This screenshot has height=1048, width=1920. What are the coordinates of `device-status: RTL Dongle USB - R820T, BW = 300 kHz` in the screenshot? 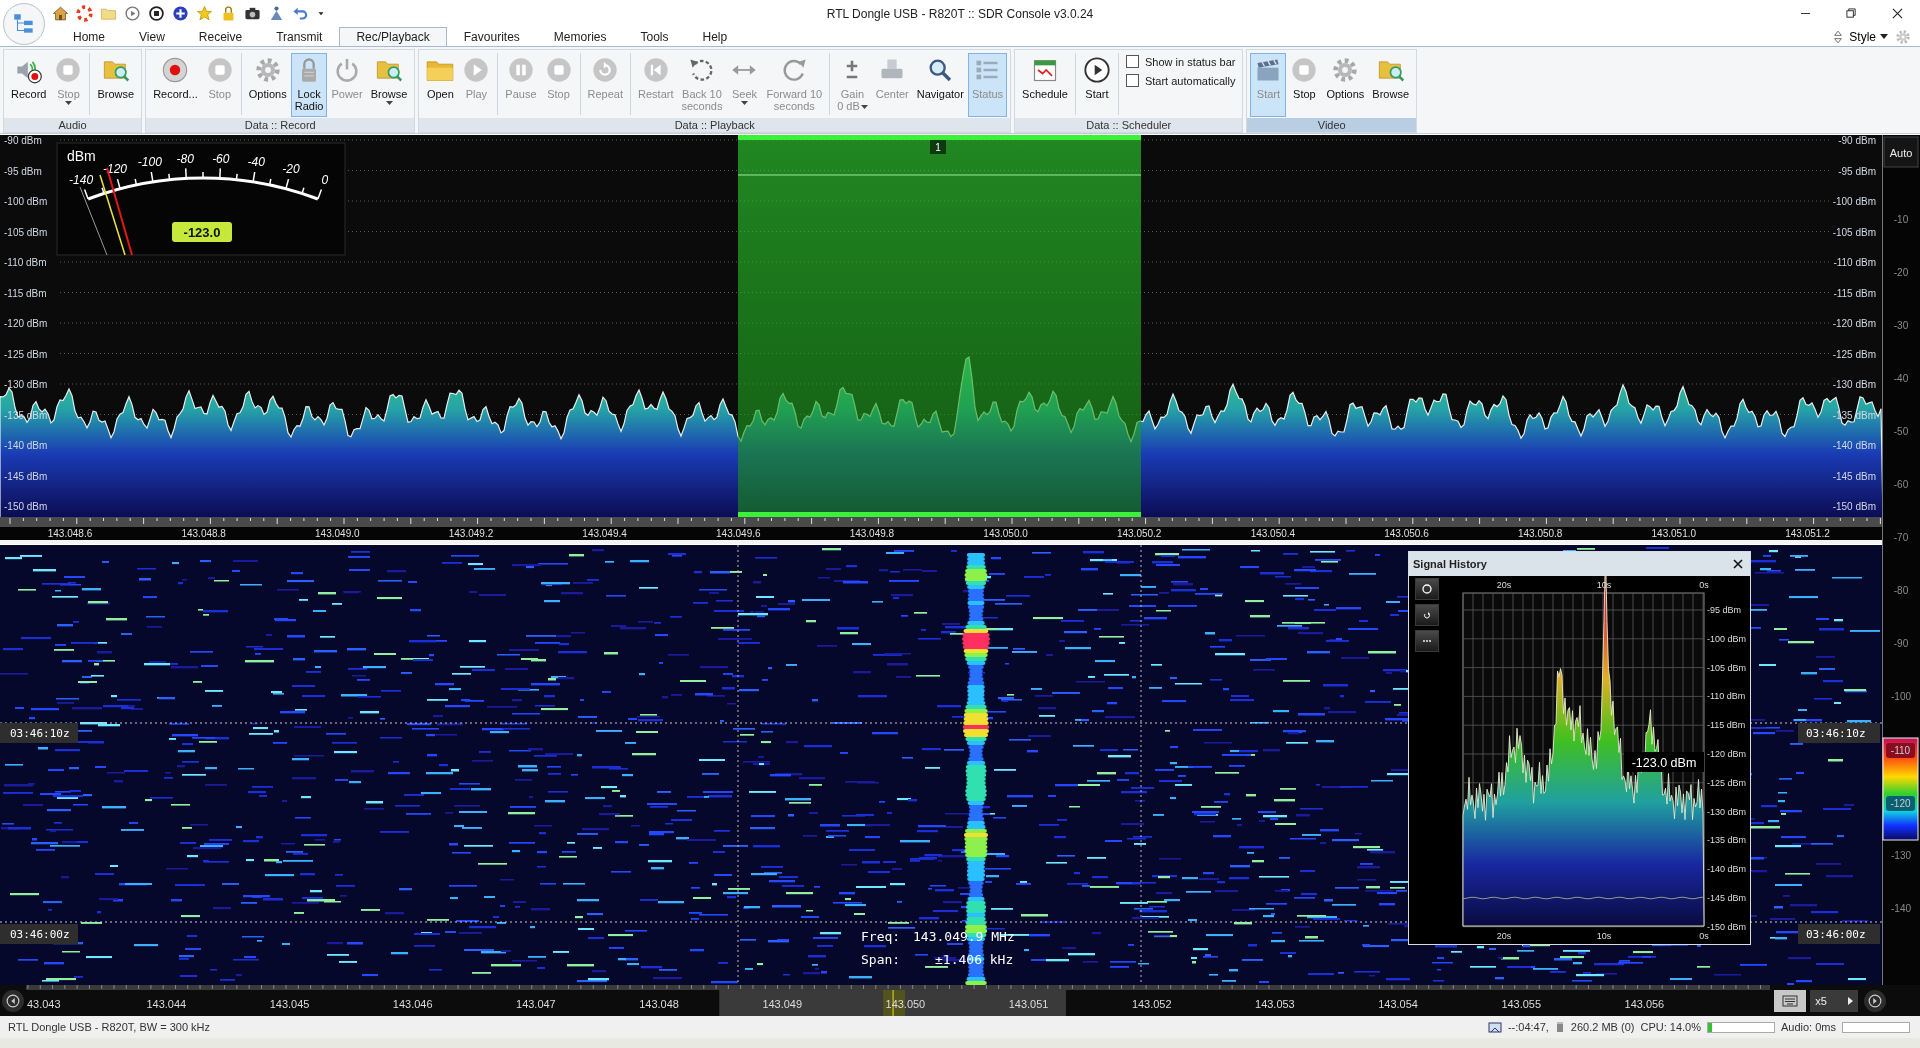 It's located at (109, 1027).